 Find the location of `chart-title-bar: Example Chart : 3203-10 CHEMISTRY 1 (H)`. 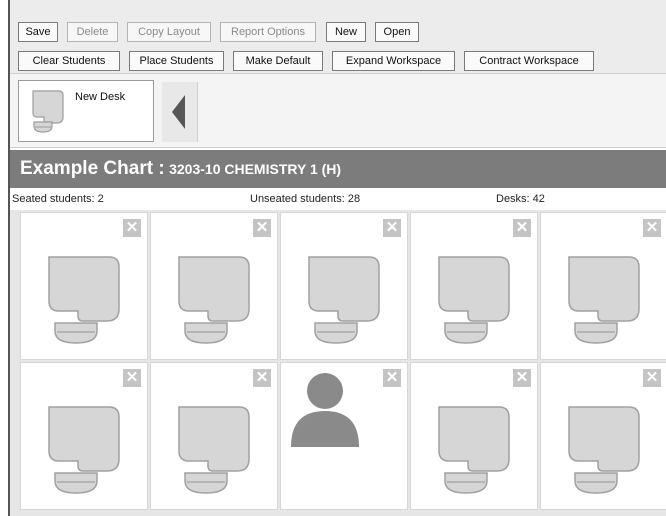

chart-title-bar: Example Chart : 3203-10 CHEMISTRY 1 (H) is located at coordinates (338, 169).